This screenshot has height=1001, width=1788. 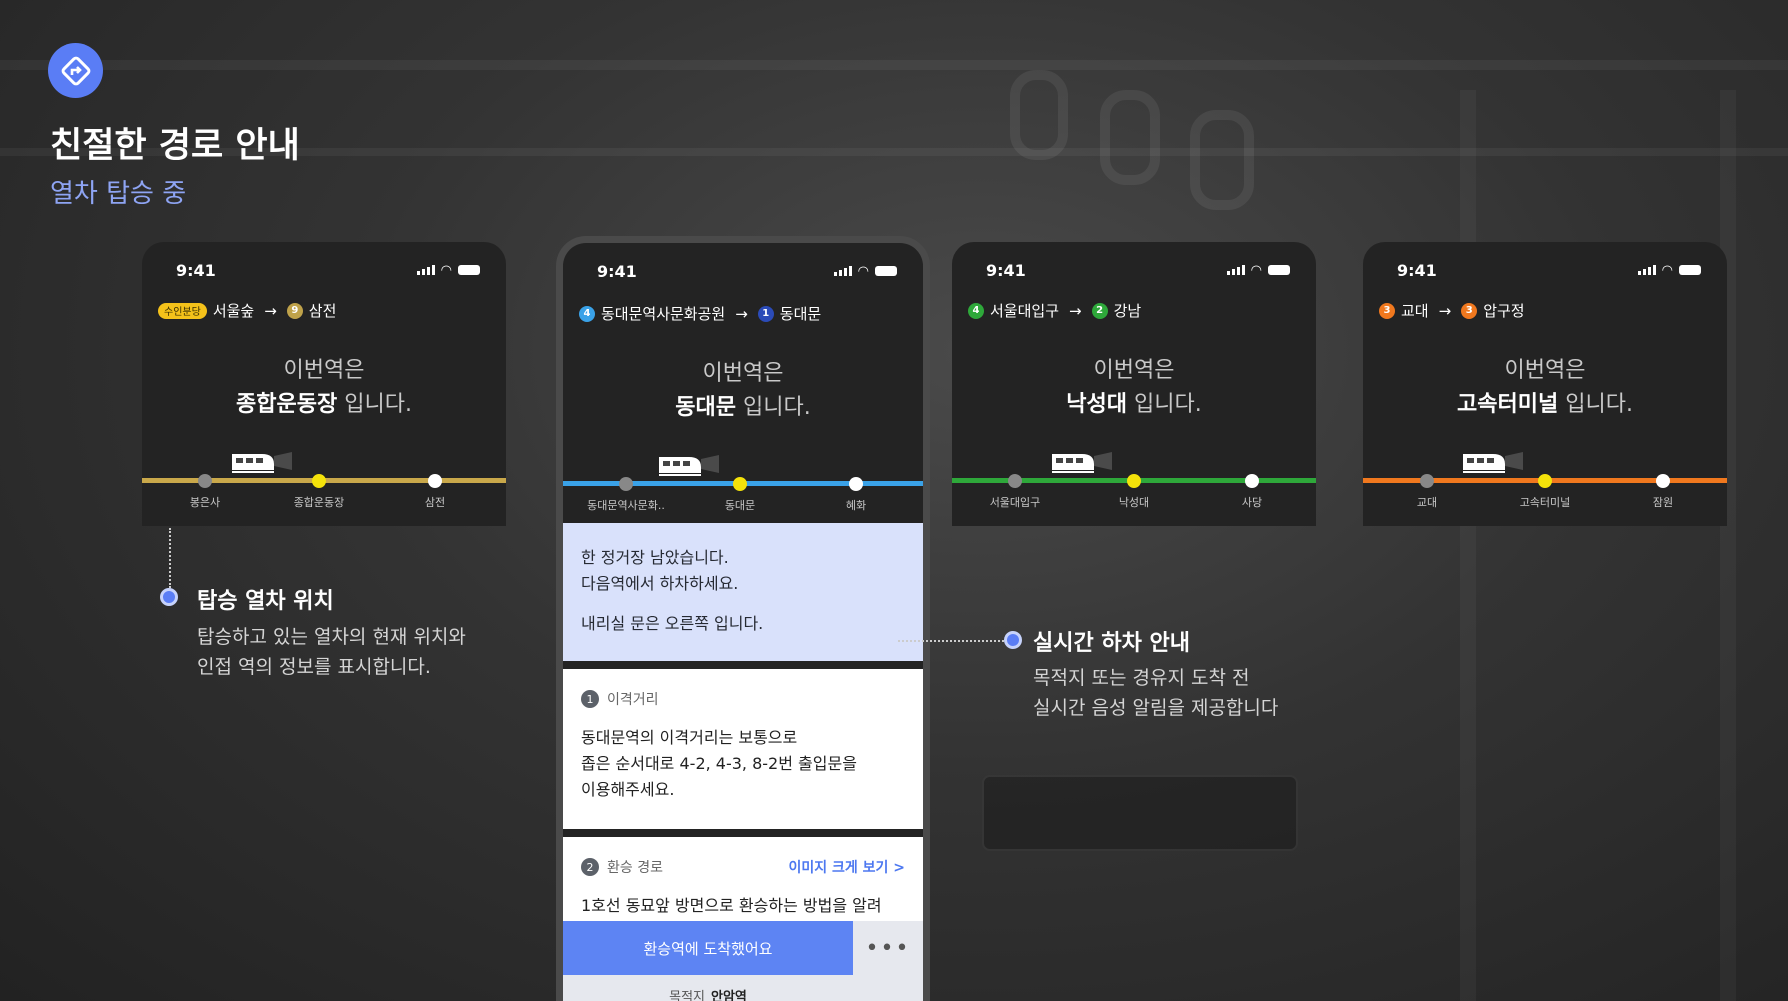 What do you see at coordinates (1134, 388) in the screenshot?
I see `station-announcement: 이번역은 낙성대 입니다.` at bounding box center [1134, 388].